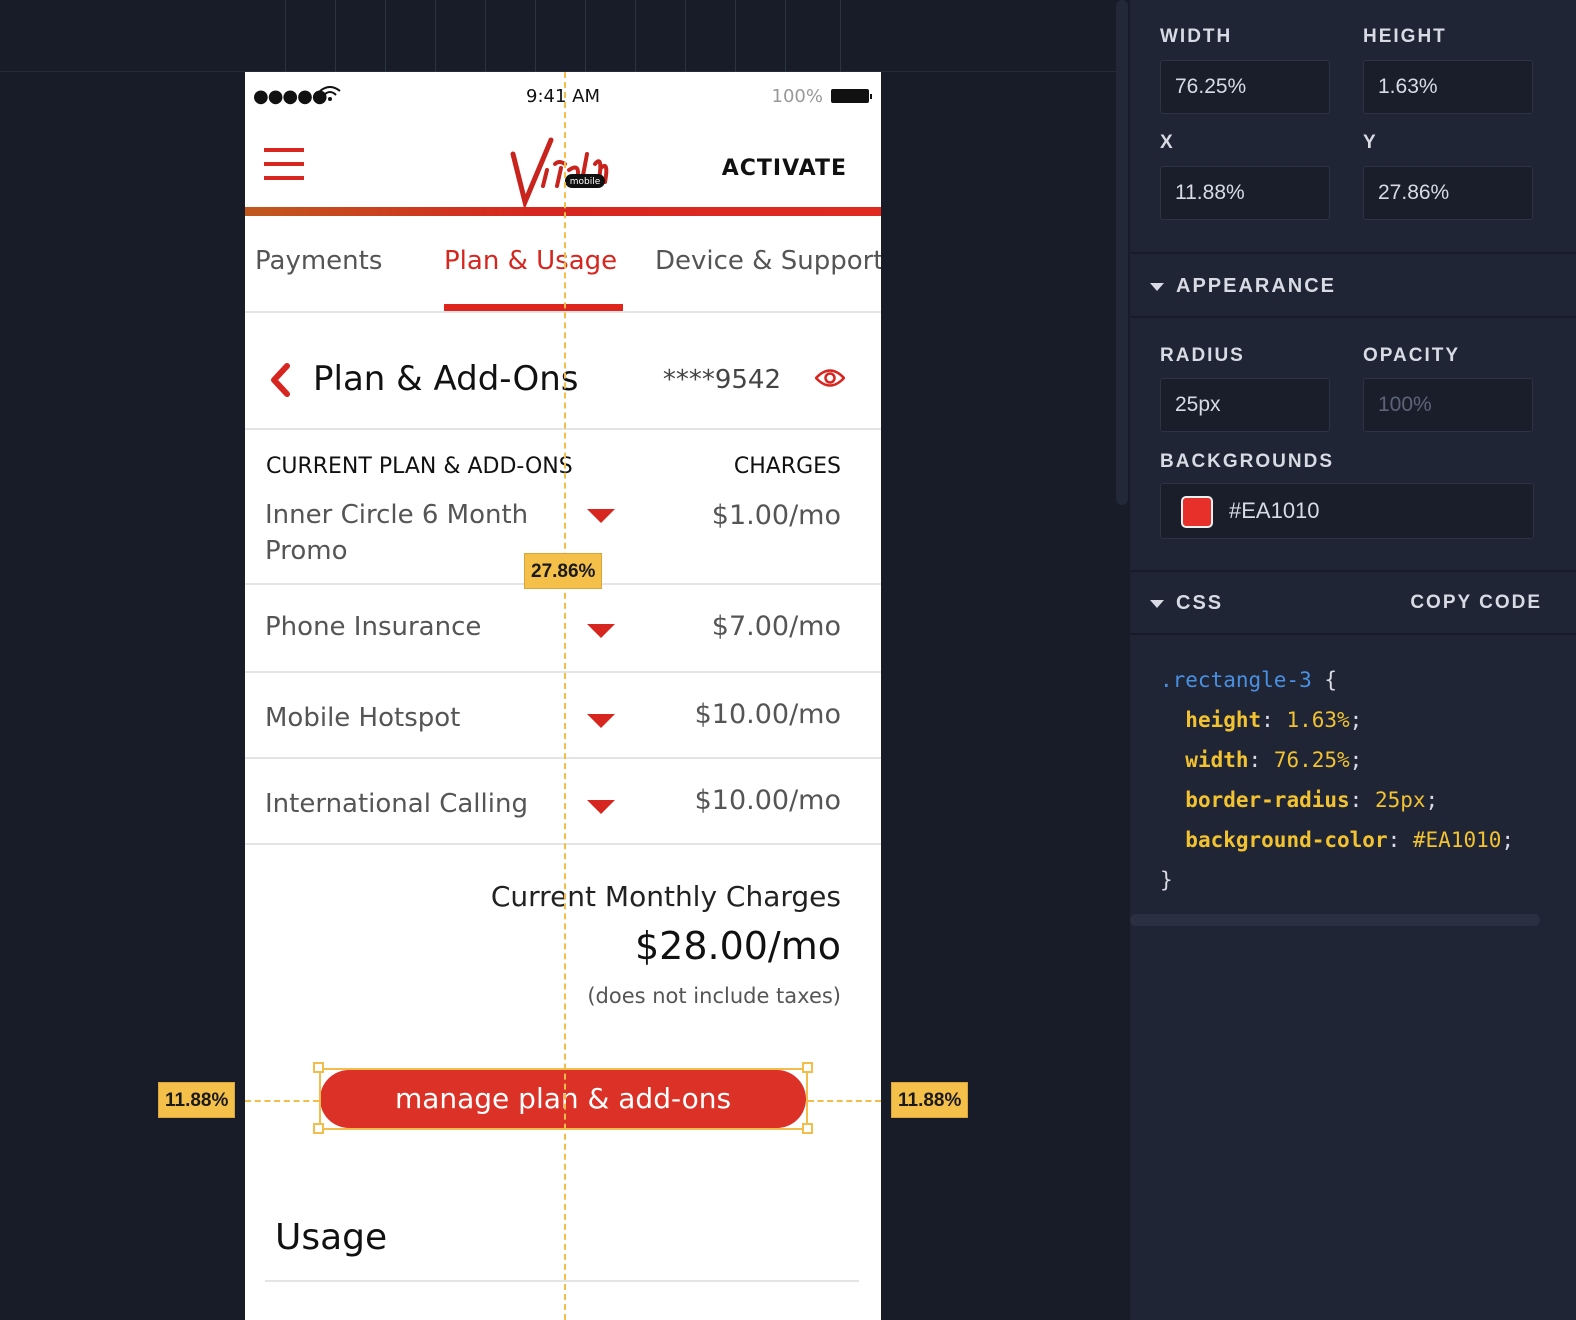 The width and height of the screenshot is (1576, 1320). I want to click on y-label: Y, so click(1370, 142).